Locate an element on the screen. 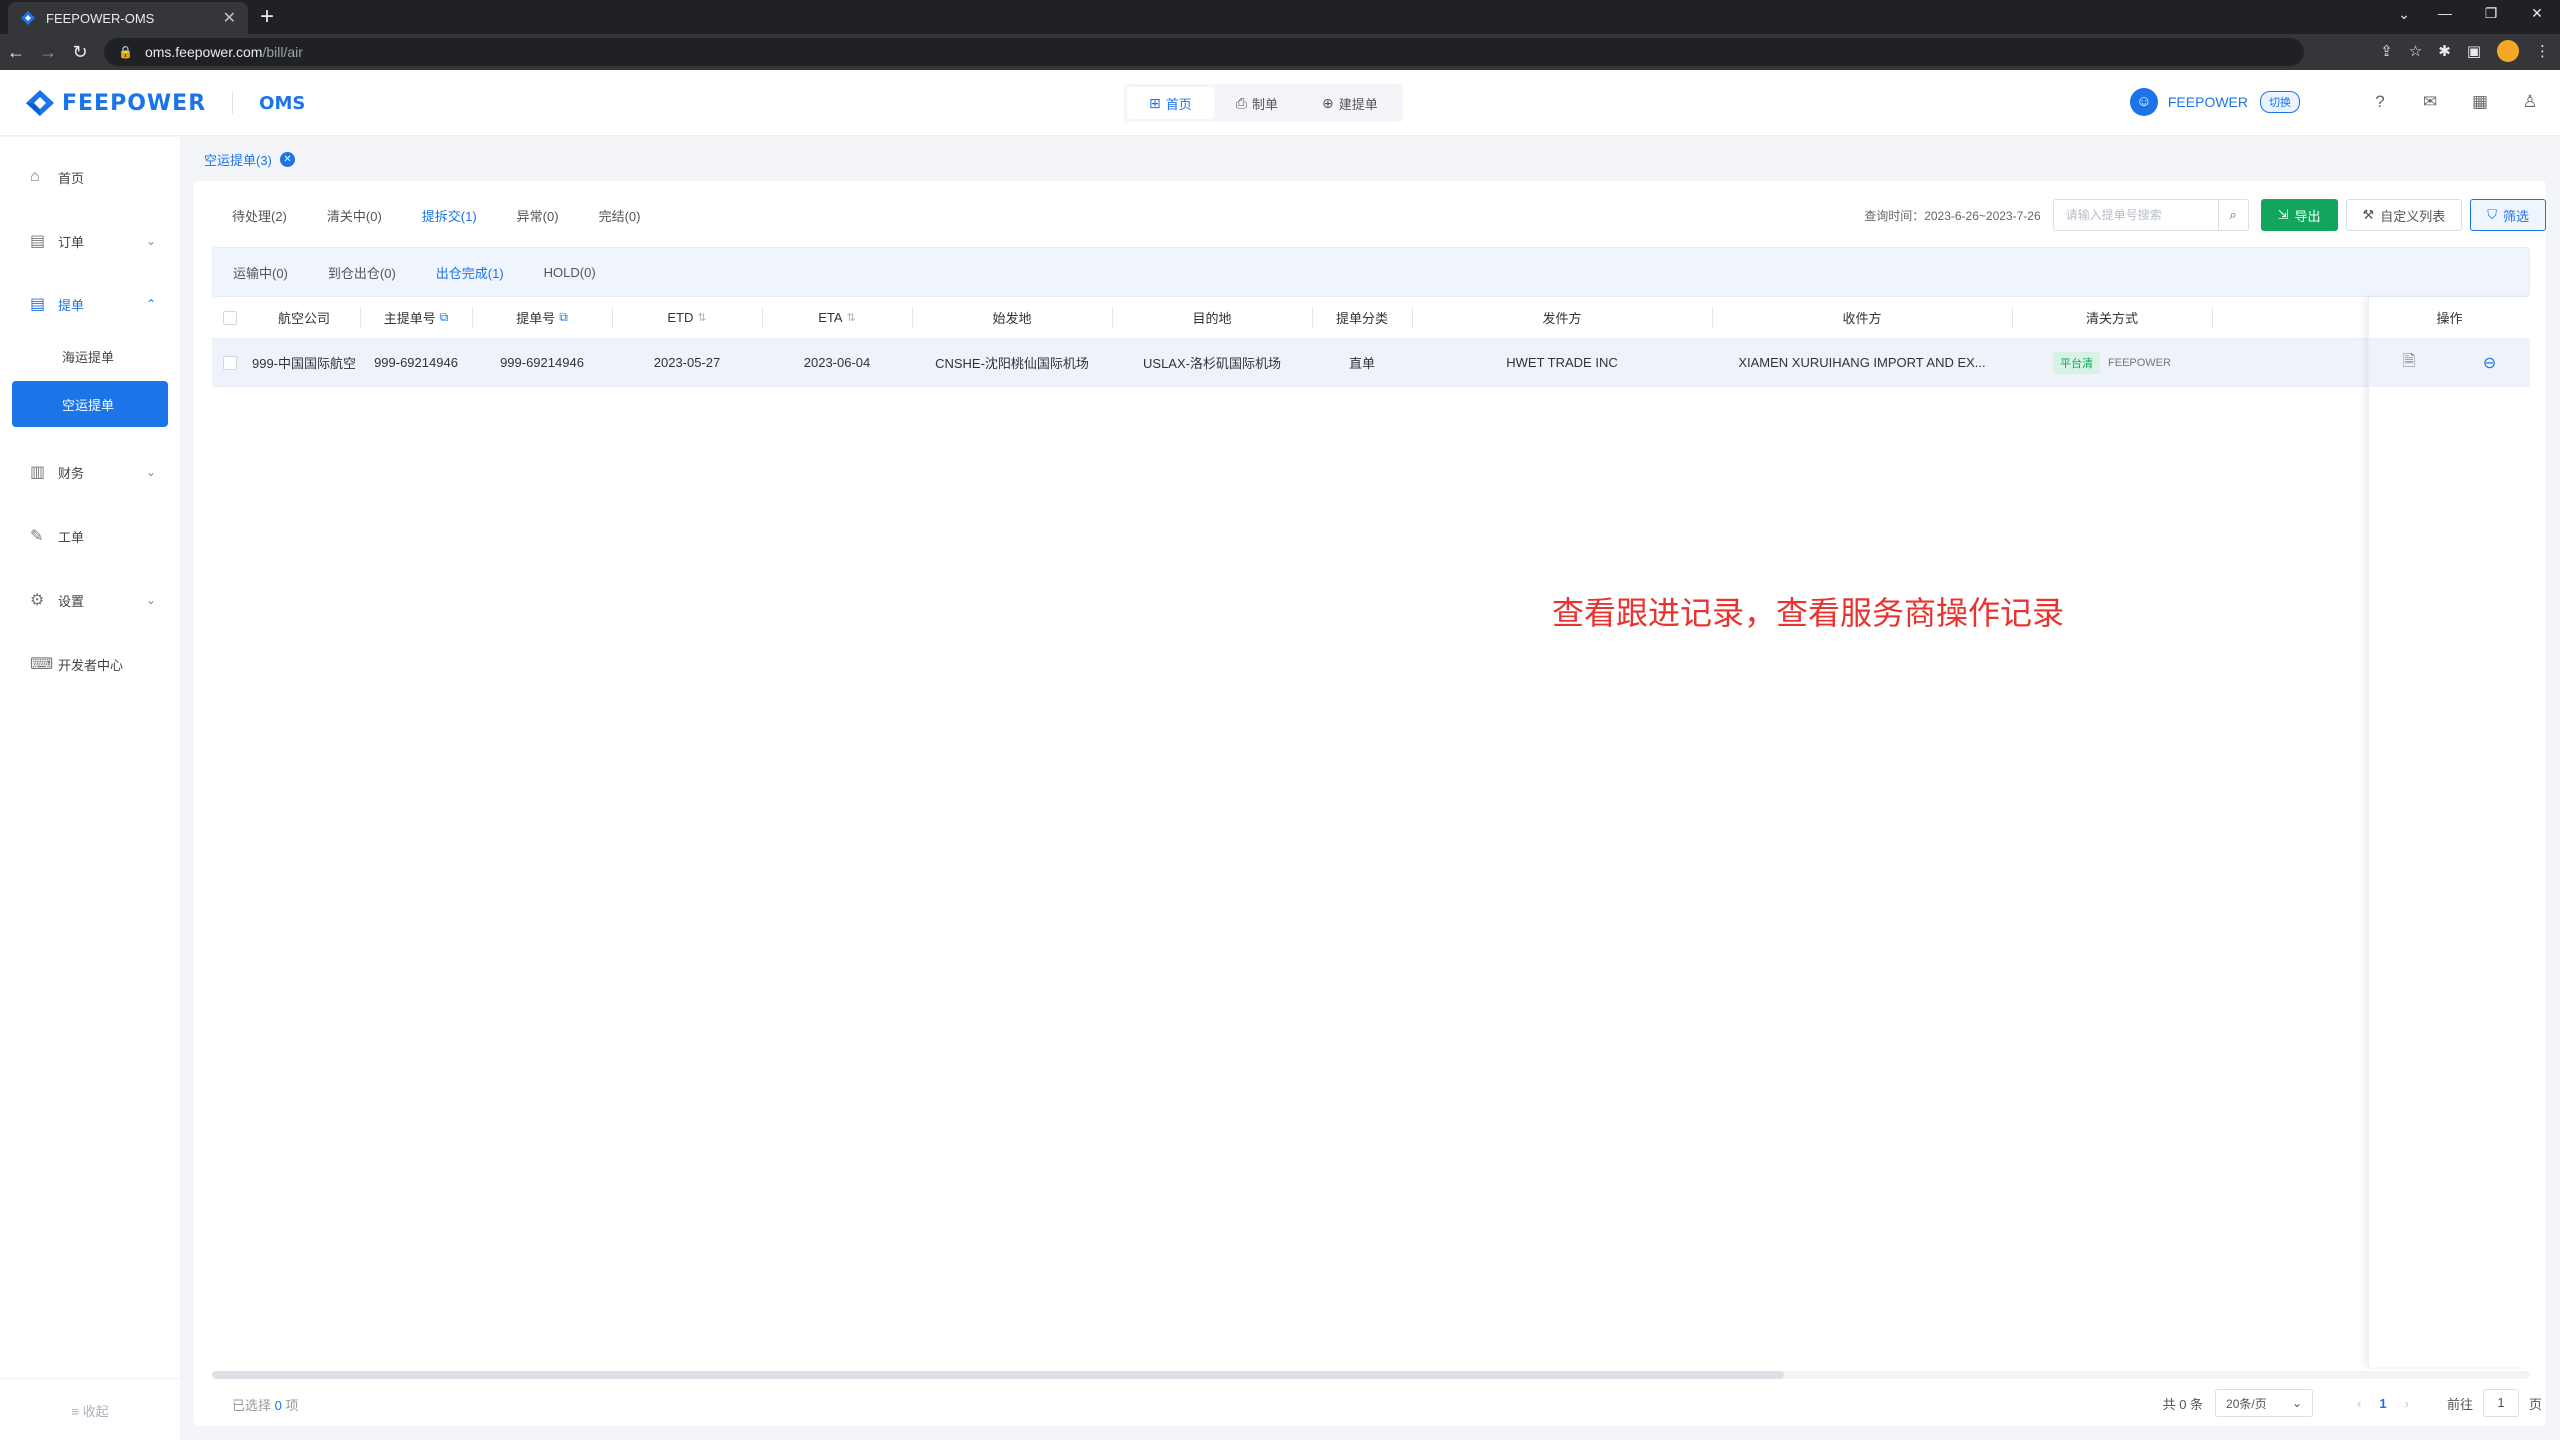  finance-icon: ▥ is located at coordinates (38, 472).